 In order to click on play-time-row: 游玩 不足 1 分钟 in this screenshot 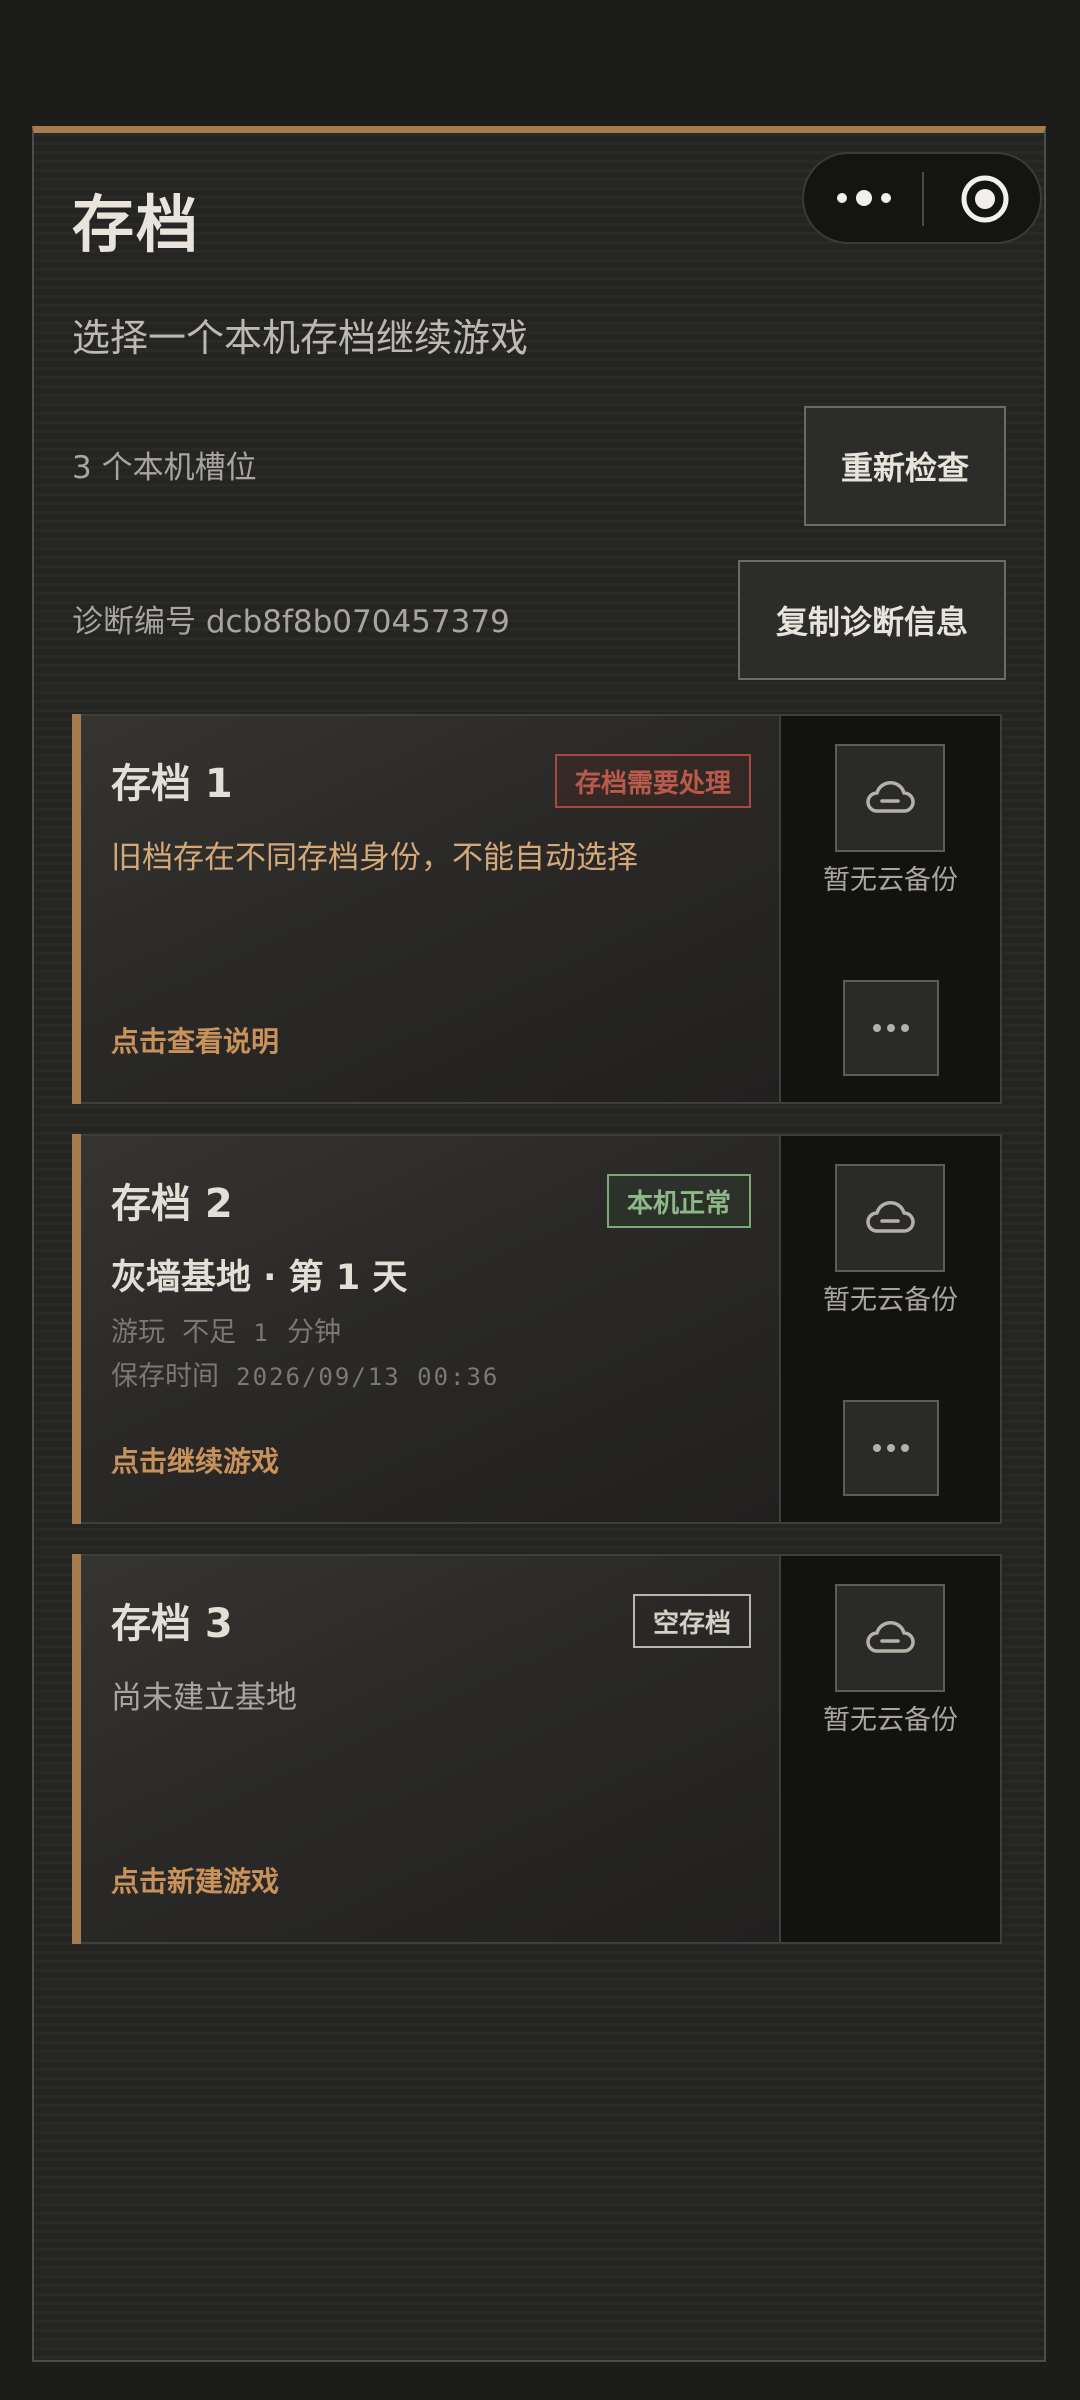, I will do `click(226, 1333)`.